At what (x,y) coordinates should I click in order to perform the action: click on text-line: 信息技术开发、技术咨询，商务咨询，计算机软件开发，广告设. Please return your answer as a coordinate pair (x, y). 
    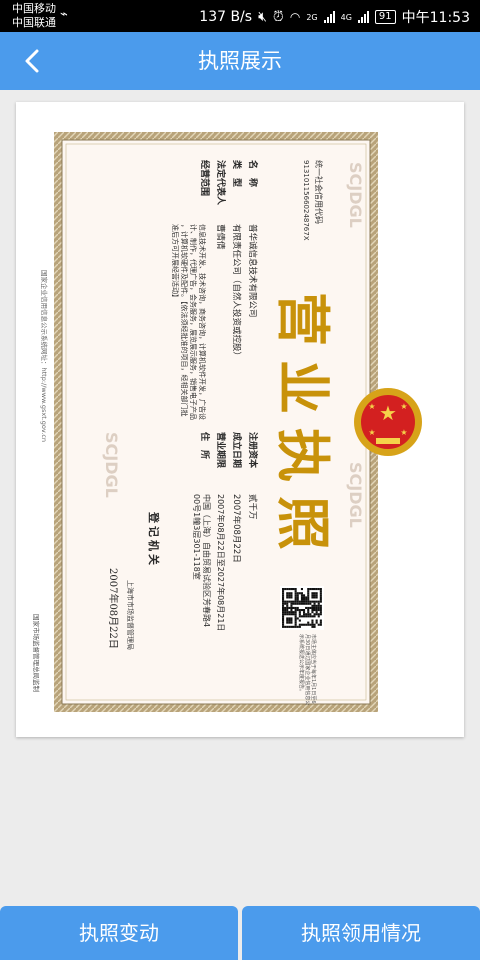
    Looking at the image, I should click on (202, 322).